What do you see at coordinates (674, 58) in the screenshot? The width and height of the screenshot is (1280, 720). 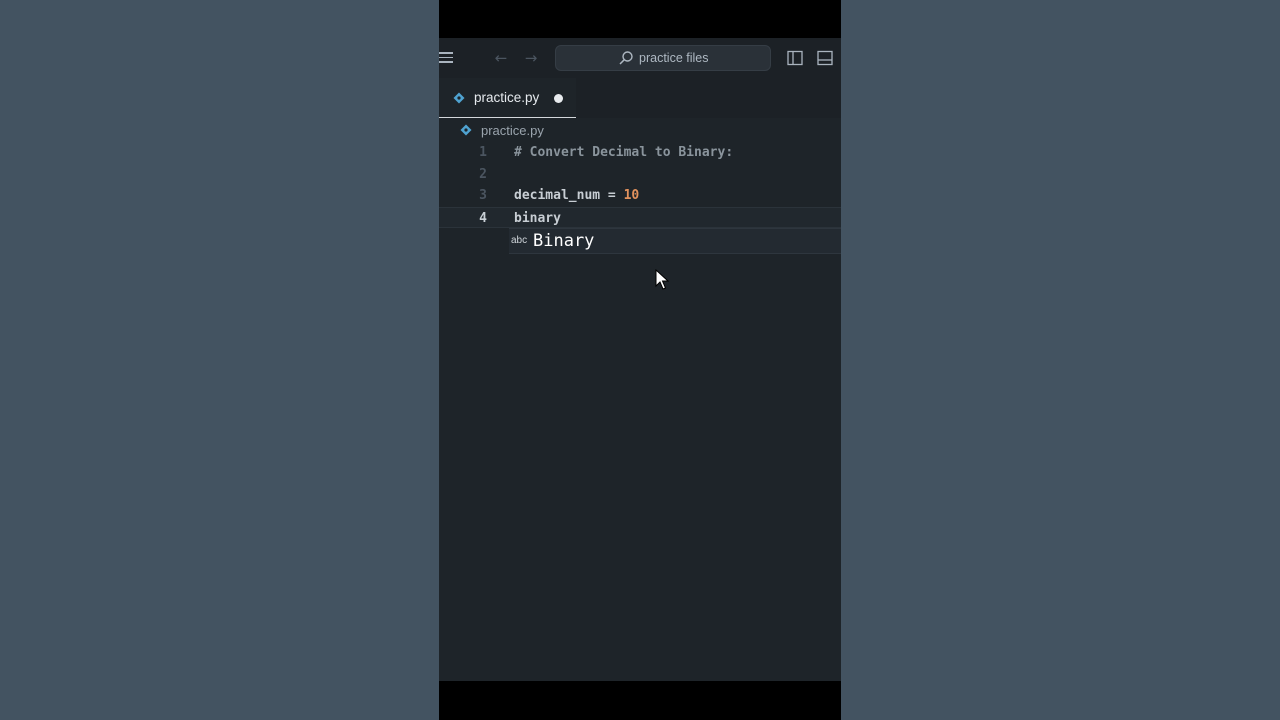 I see `search-label: practice files` at bounding box center [674, 58].